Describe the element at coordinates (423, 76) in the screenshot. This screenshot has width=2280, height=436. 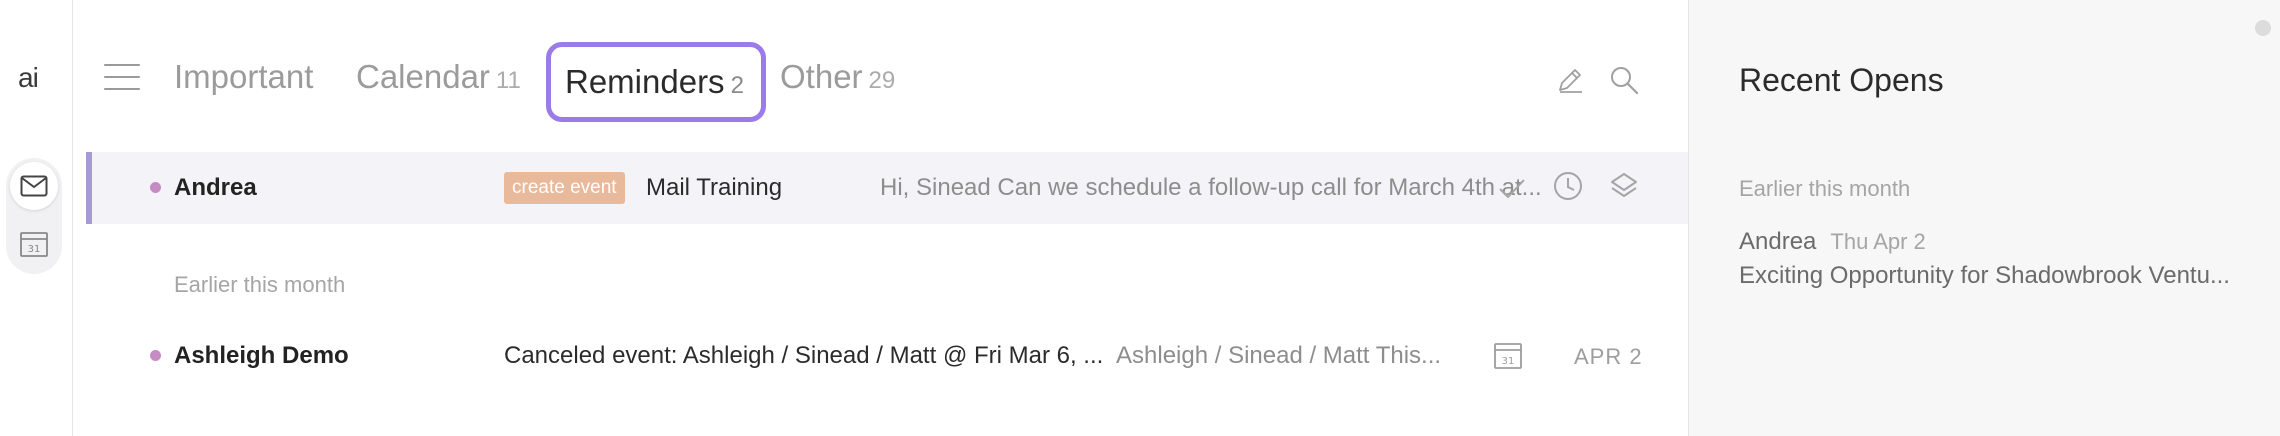
I see `tab-label: Calendar` at that location.